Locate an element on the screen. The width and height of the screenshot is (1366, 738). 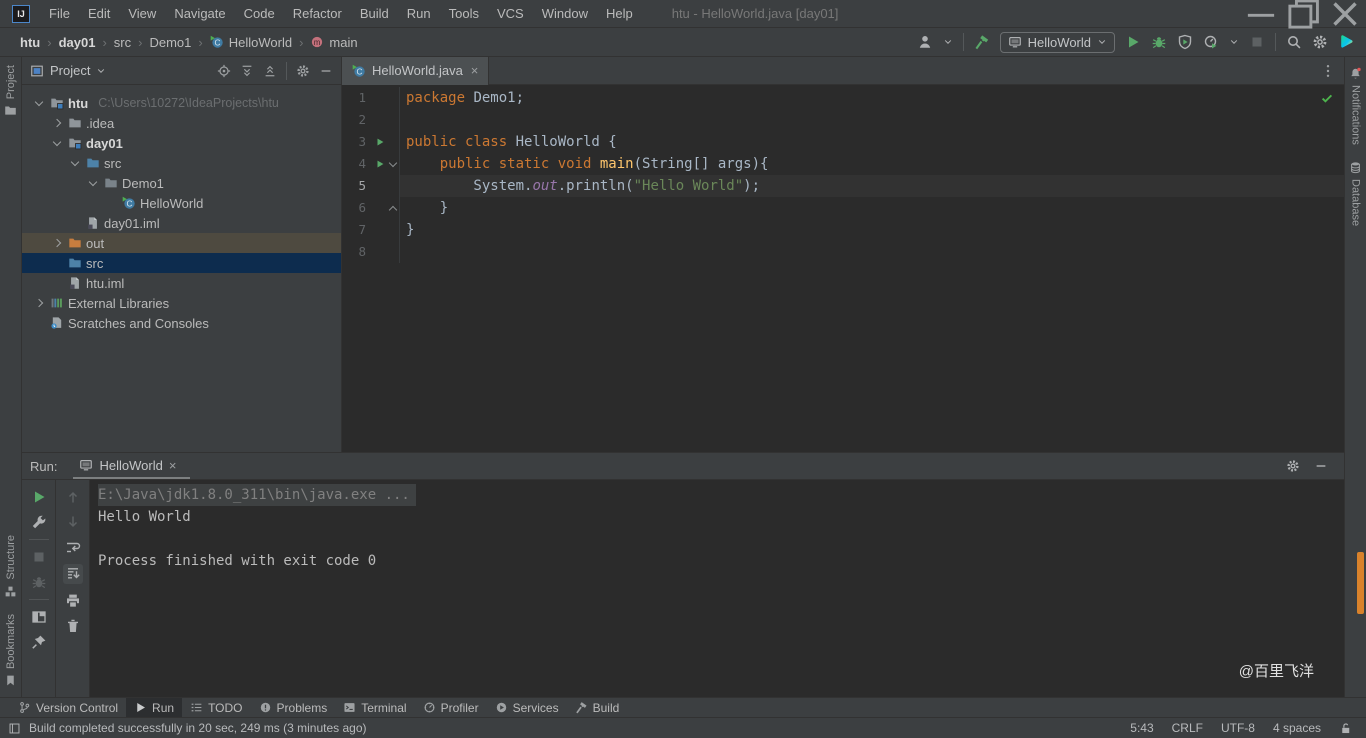
crumb-helloworld: C HelloWorld is located at coordinates (251, 42).